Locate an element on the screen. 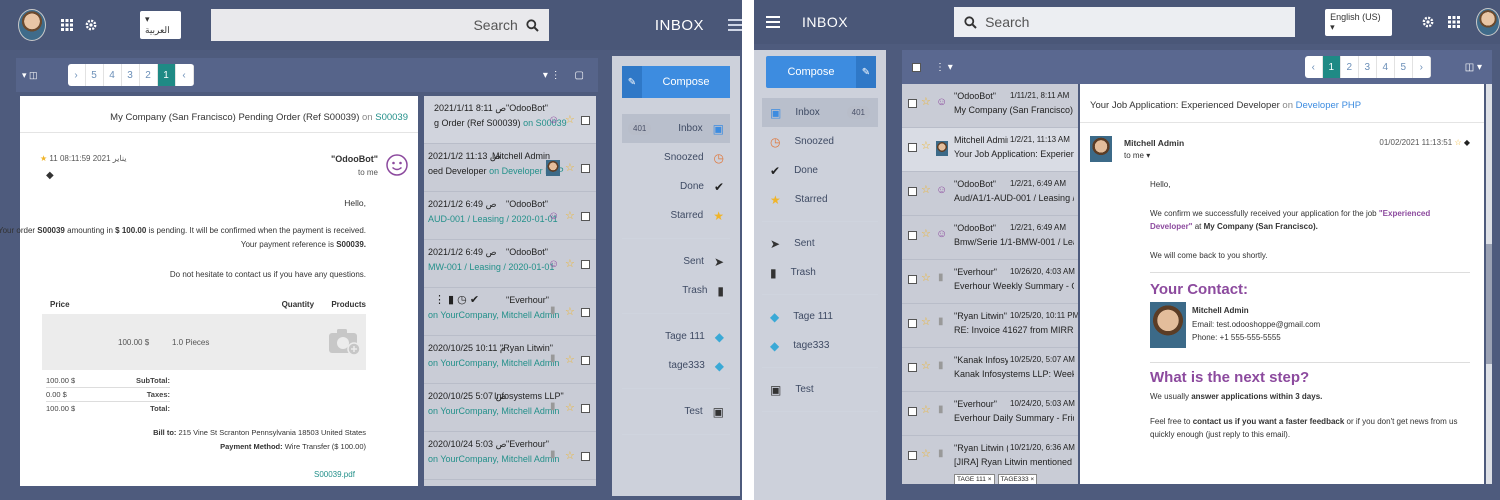 This screenshot has width=1500, height=500. mail-recipient: to me ▾ is located at coordinates (1137, 155).